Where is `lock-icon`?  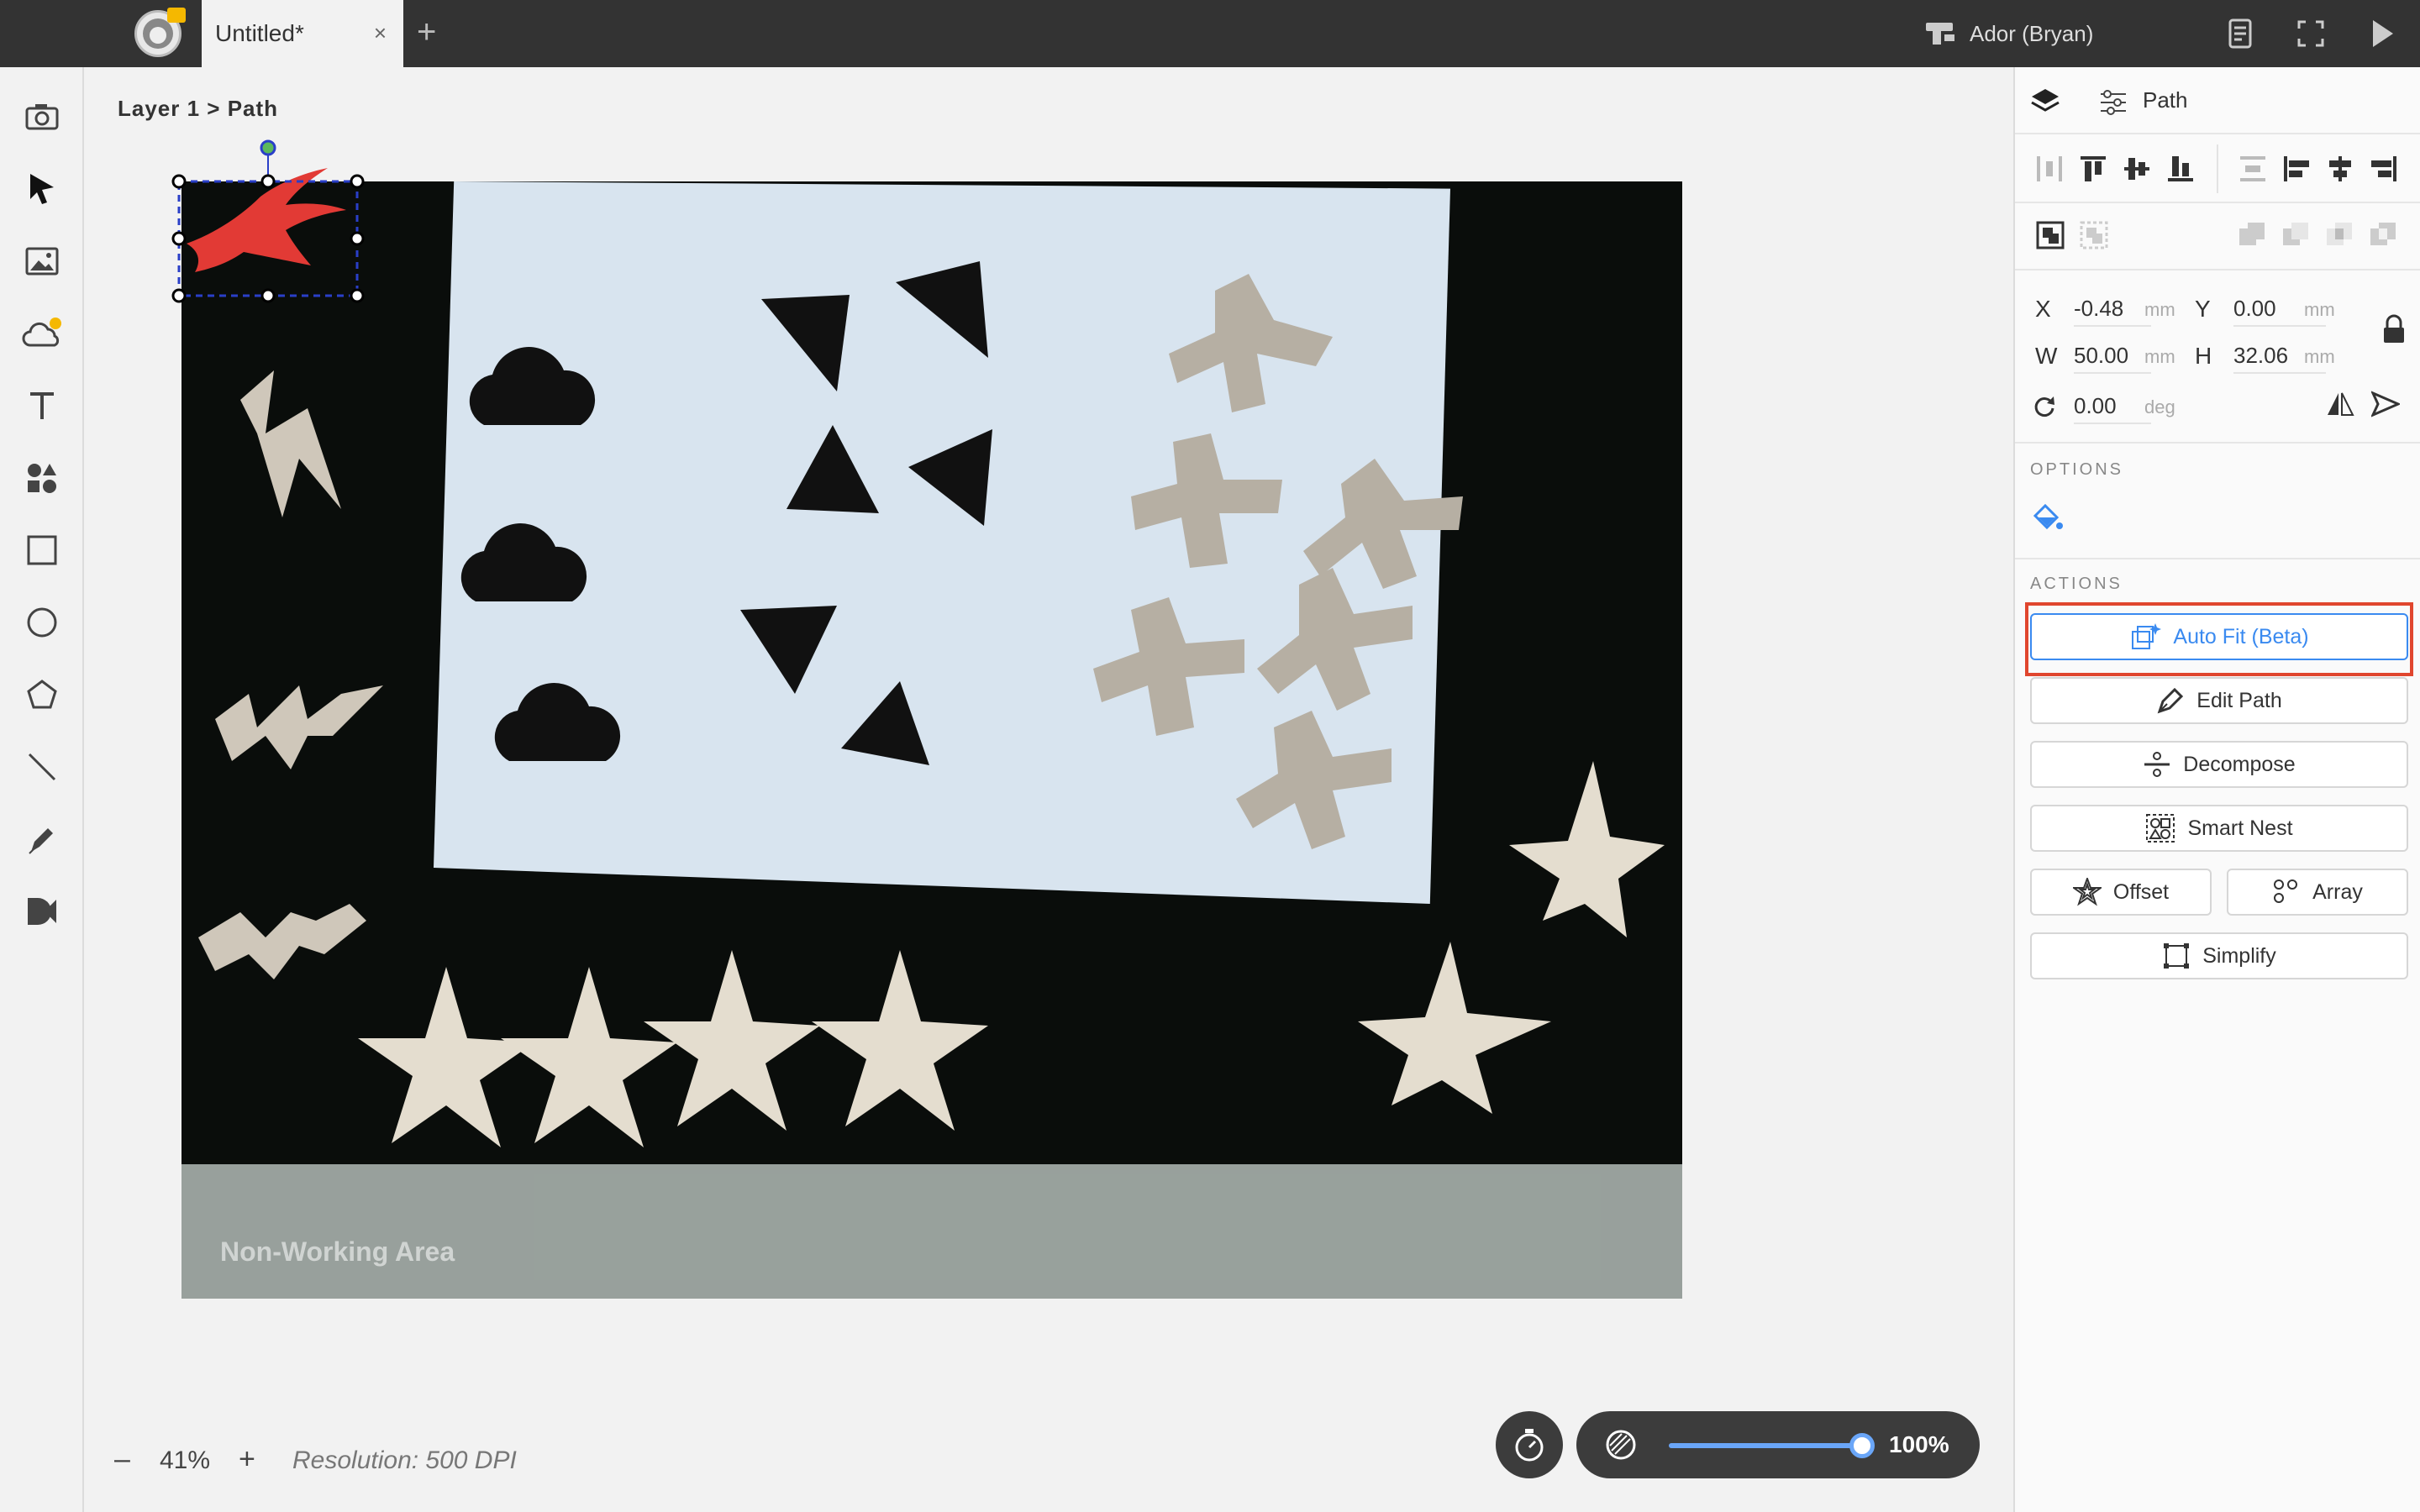
lock-icon is located at coordinates (2394, 329).